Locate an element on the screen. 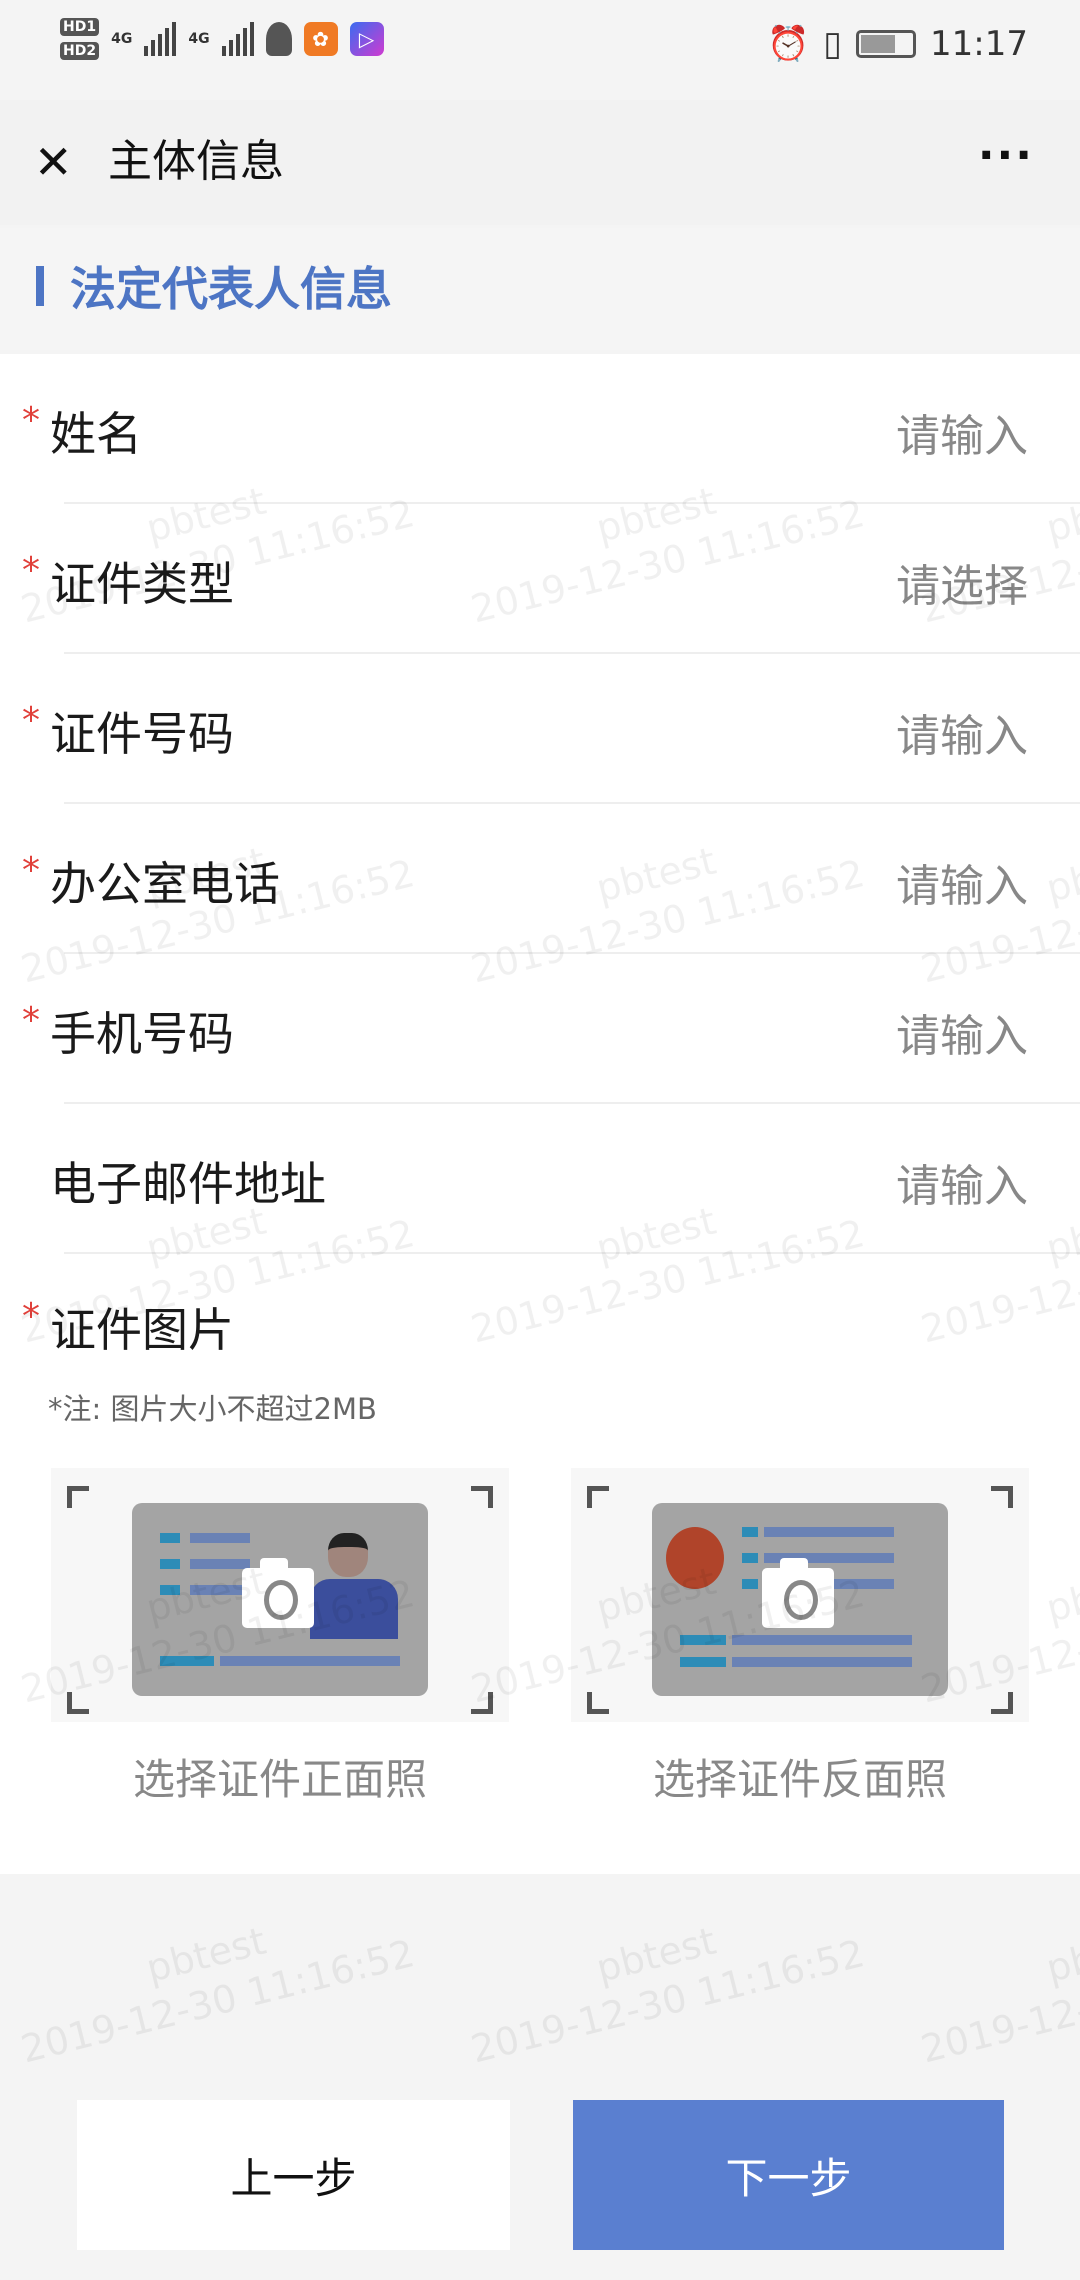 Image resolution: width=1080 pixels, height=2280 pixels. next-step-button: 下一步 is located at coordinates (788, 2175).